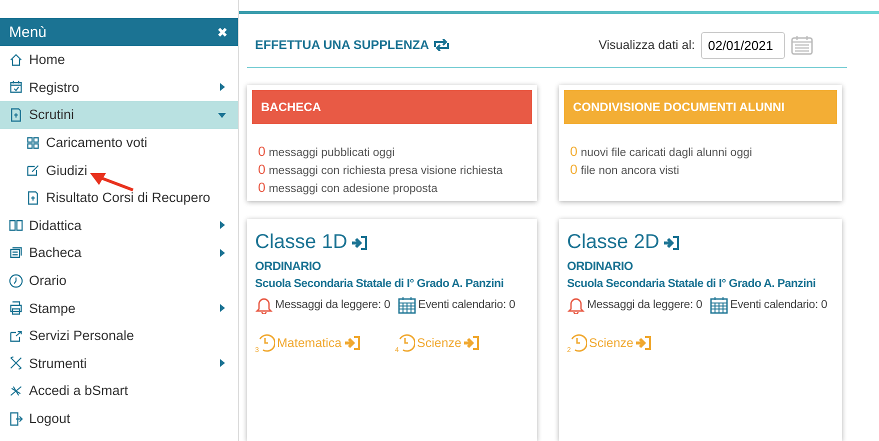  What do you see at coordinates (441, 45) in the screenshot?
I see `swap-icon` at bounding box center [441, 45].